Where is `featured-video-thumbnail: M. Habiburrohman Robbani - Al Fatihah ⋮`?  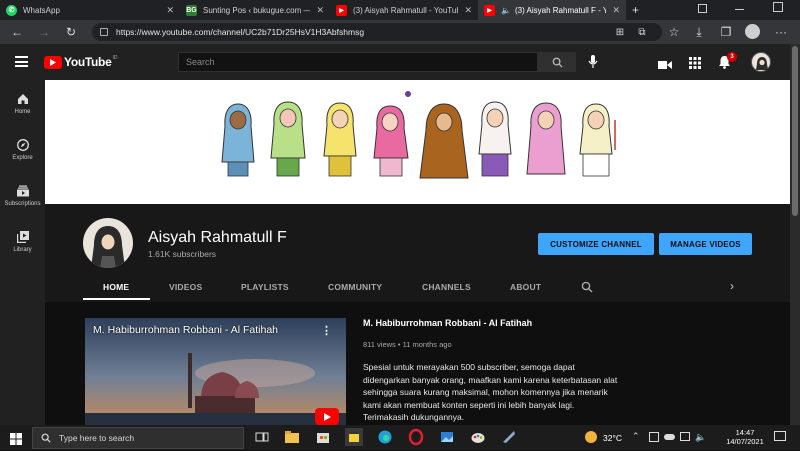
featured-video-thumbnail: M. Habiburrohman Robbani - Al Fatihah ⋮ is located at coordinates (215, 371).